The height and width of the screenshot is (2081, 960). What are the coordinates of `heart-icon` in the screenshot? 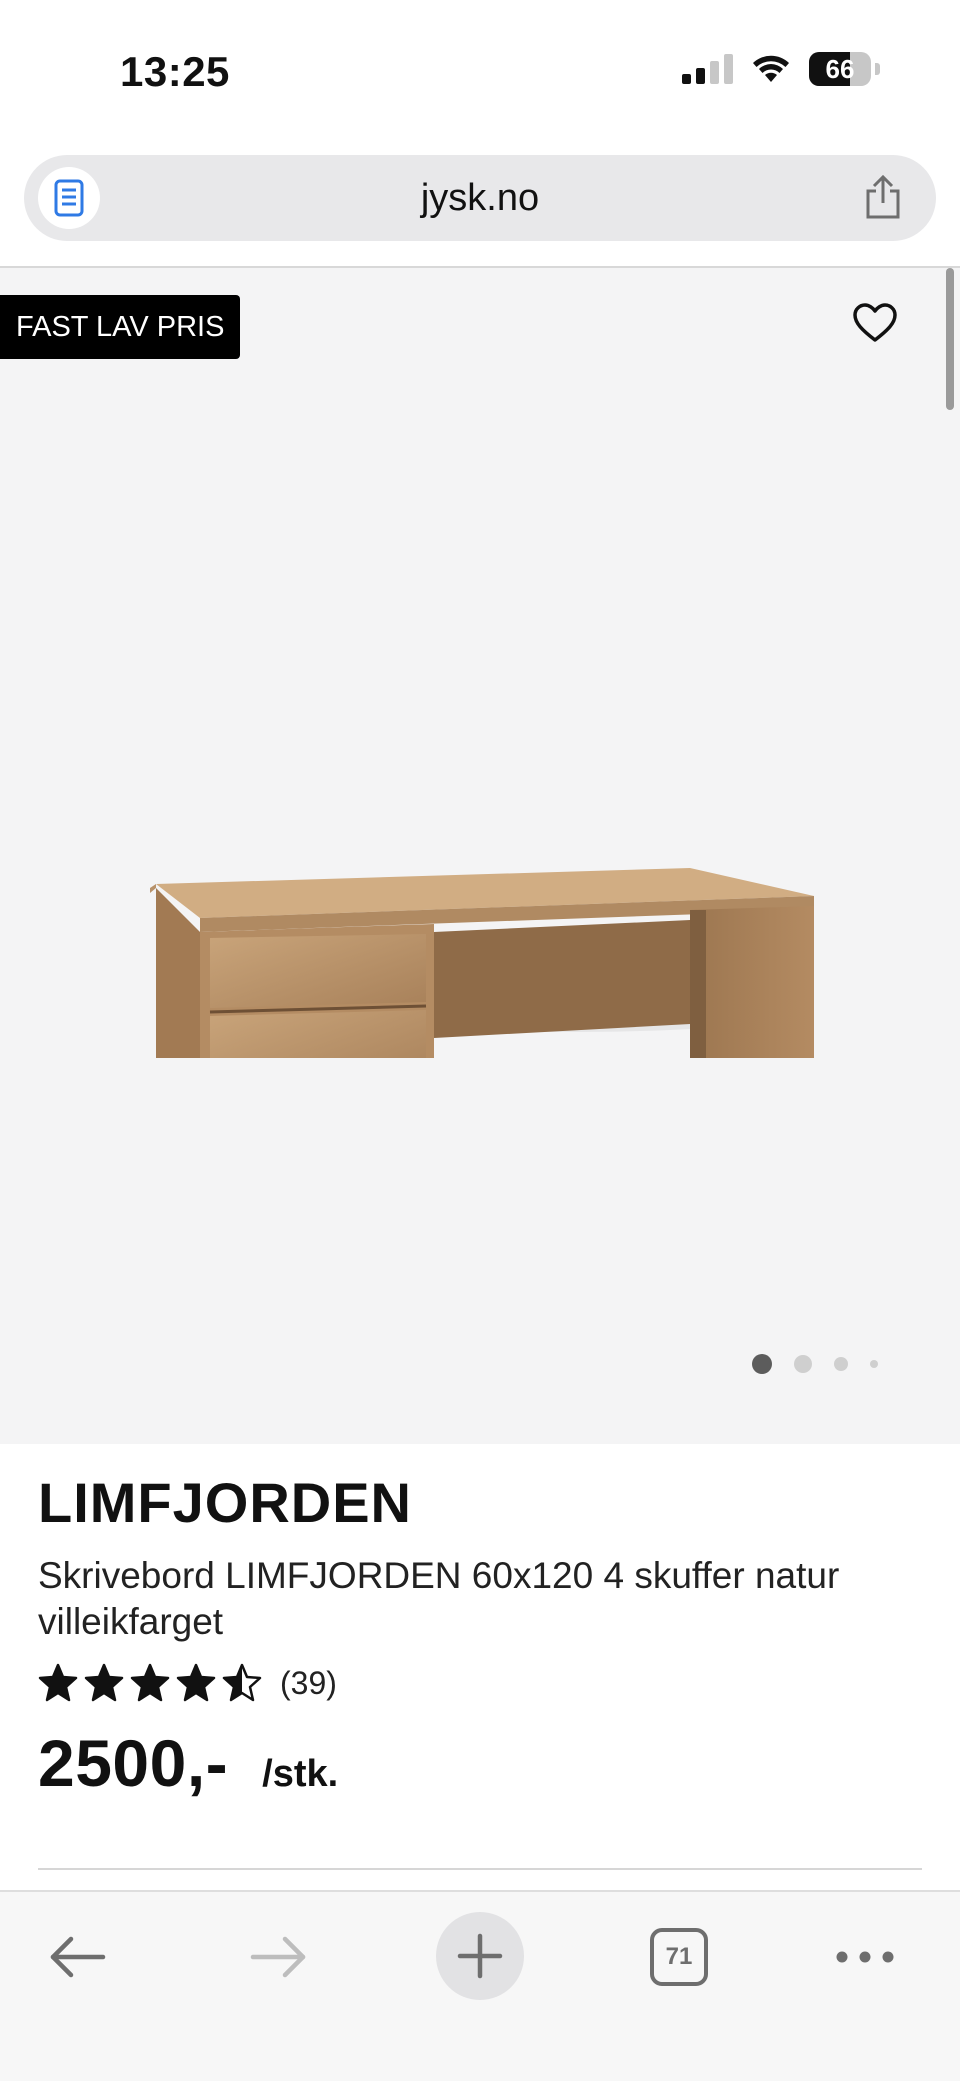 It's located at (875, 322).